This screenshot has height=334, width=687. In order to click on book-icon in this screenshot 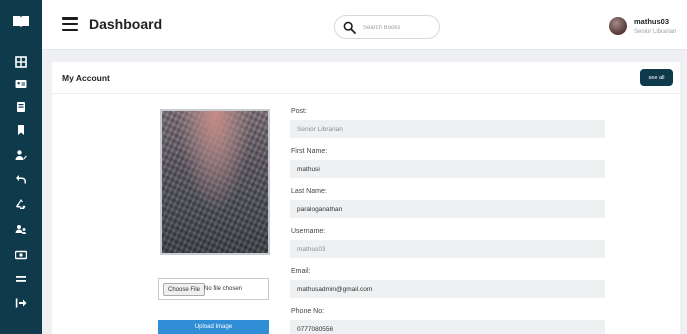, I will do `click(21, 107)`.